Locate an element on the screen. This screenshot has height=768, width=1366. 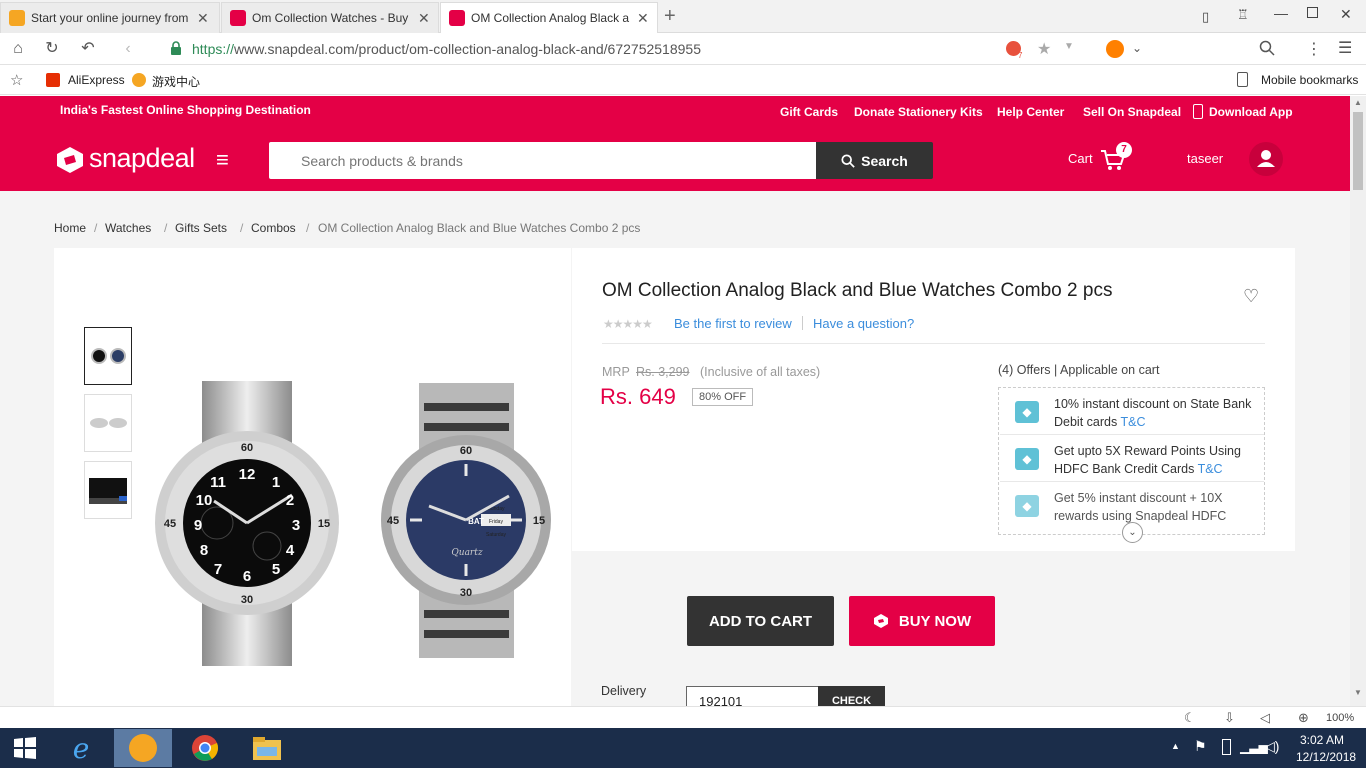
scroll-up-icon: ▲ is located at coordinates (1358, 102).